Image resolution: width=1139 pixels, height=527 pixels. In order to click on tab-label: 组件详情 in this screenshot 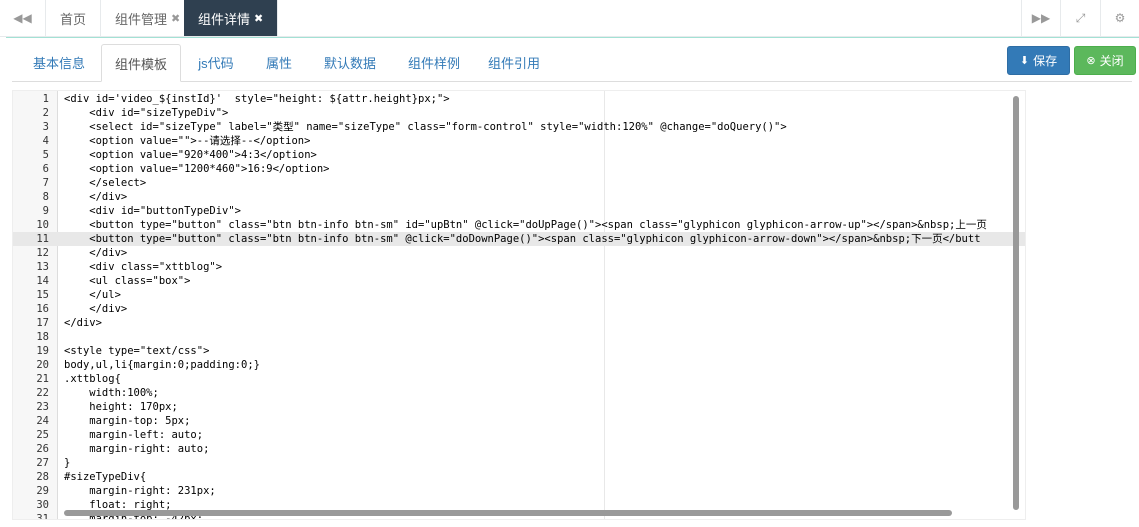, I will do `click(224, 19)`.